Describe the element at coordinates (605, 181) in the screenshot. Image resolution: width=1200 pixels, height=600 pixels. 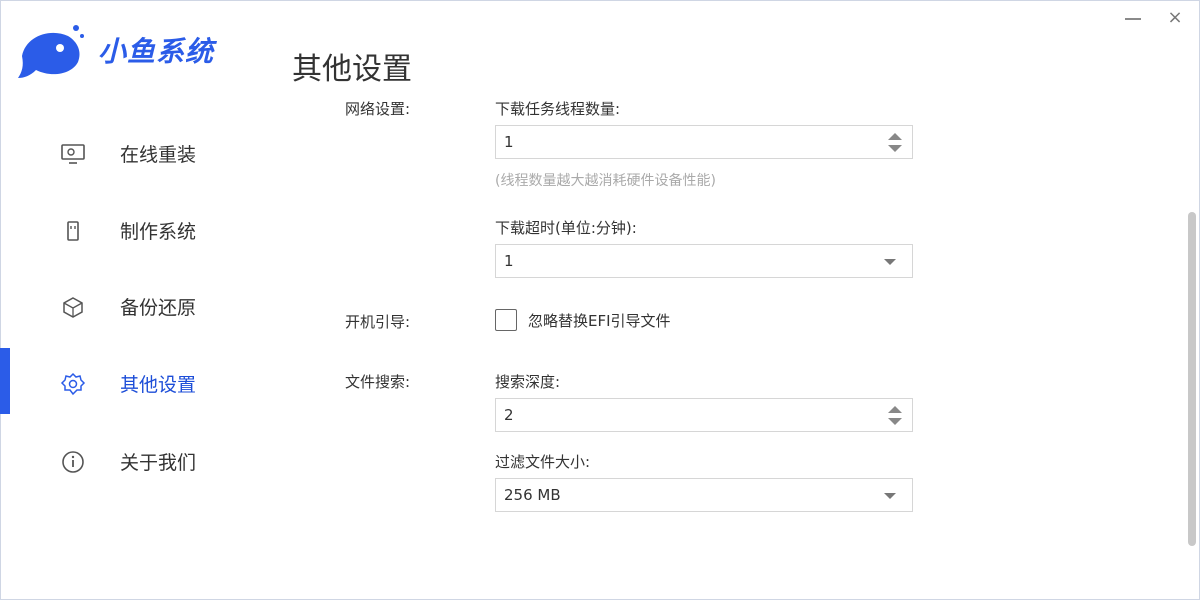
I see `threads-hint: (线程数量越大越消耗硬件设备性能)` at that location.